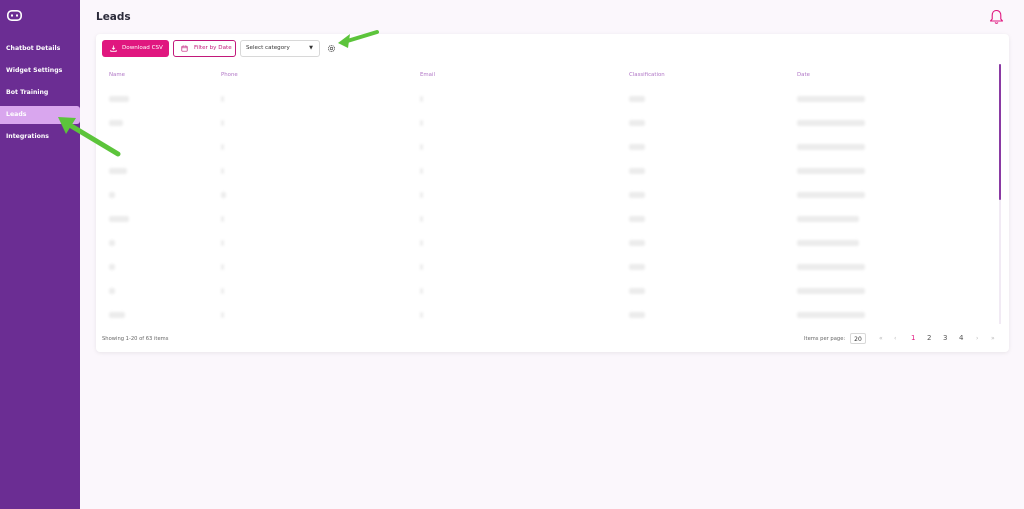 Image resolution: width=1024 pixels, height=509 pixels. What do you see at coordinates (427, 75) in the screenshot?
I see `column-header-email: Email` at bounding box center [427, 75].